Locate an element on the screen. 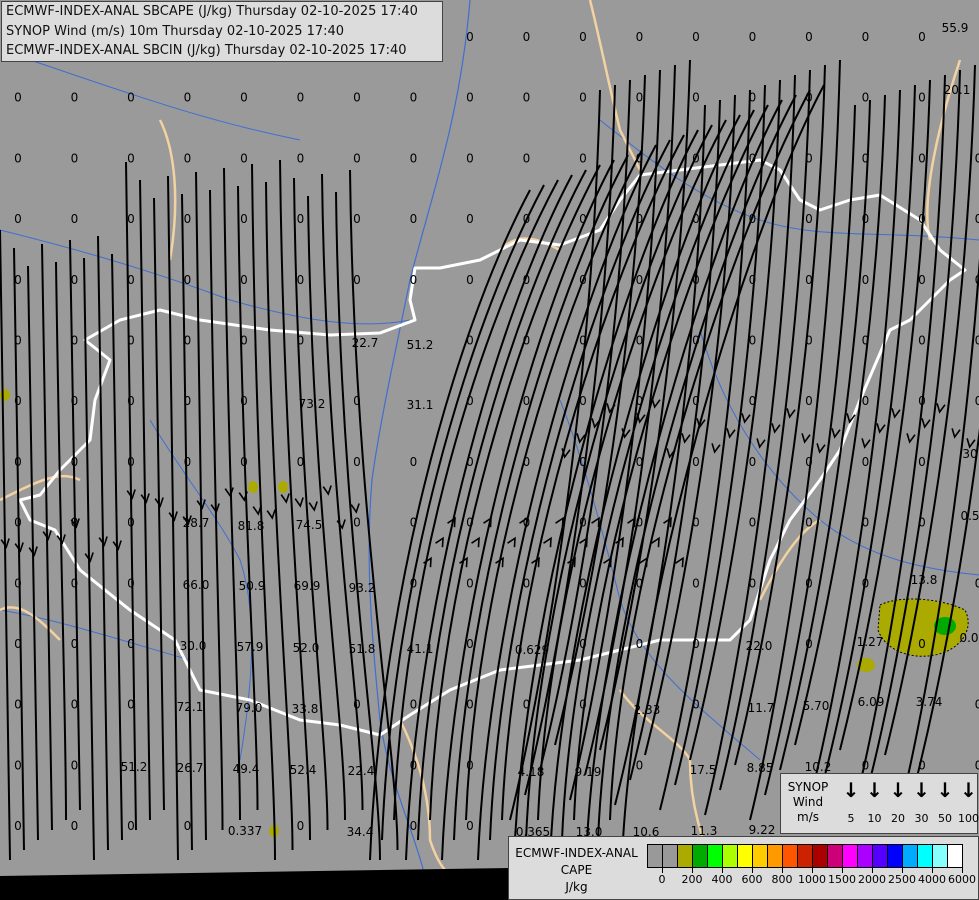 The height and width of the screenshot is (900, 979). no-data-region is located at coordinates (255, 884).